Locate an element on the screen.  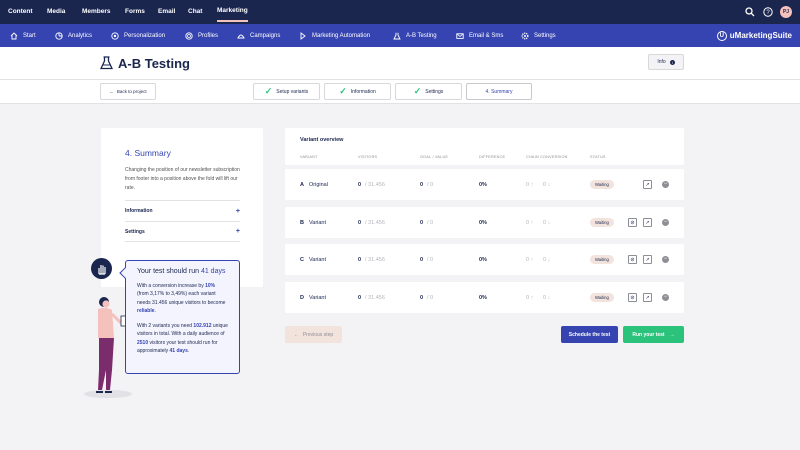
schedule-test-button: Schedule the test is located at coordinates (589, 334).